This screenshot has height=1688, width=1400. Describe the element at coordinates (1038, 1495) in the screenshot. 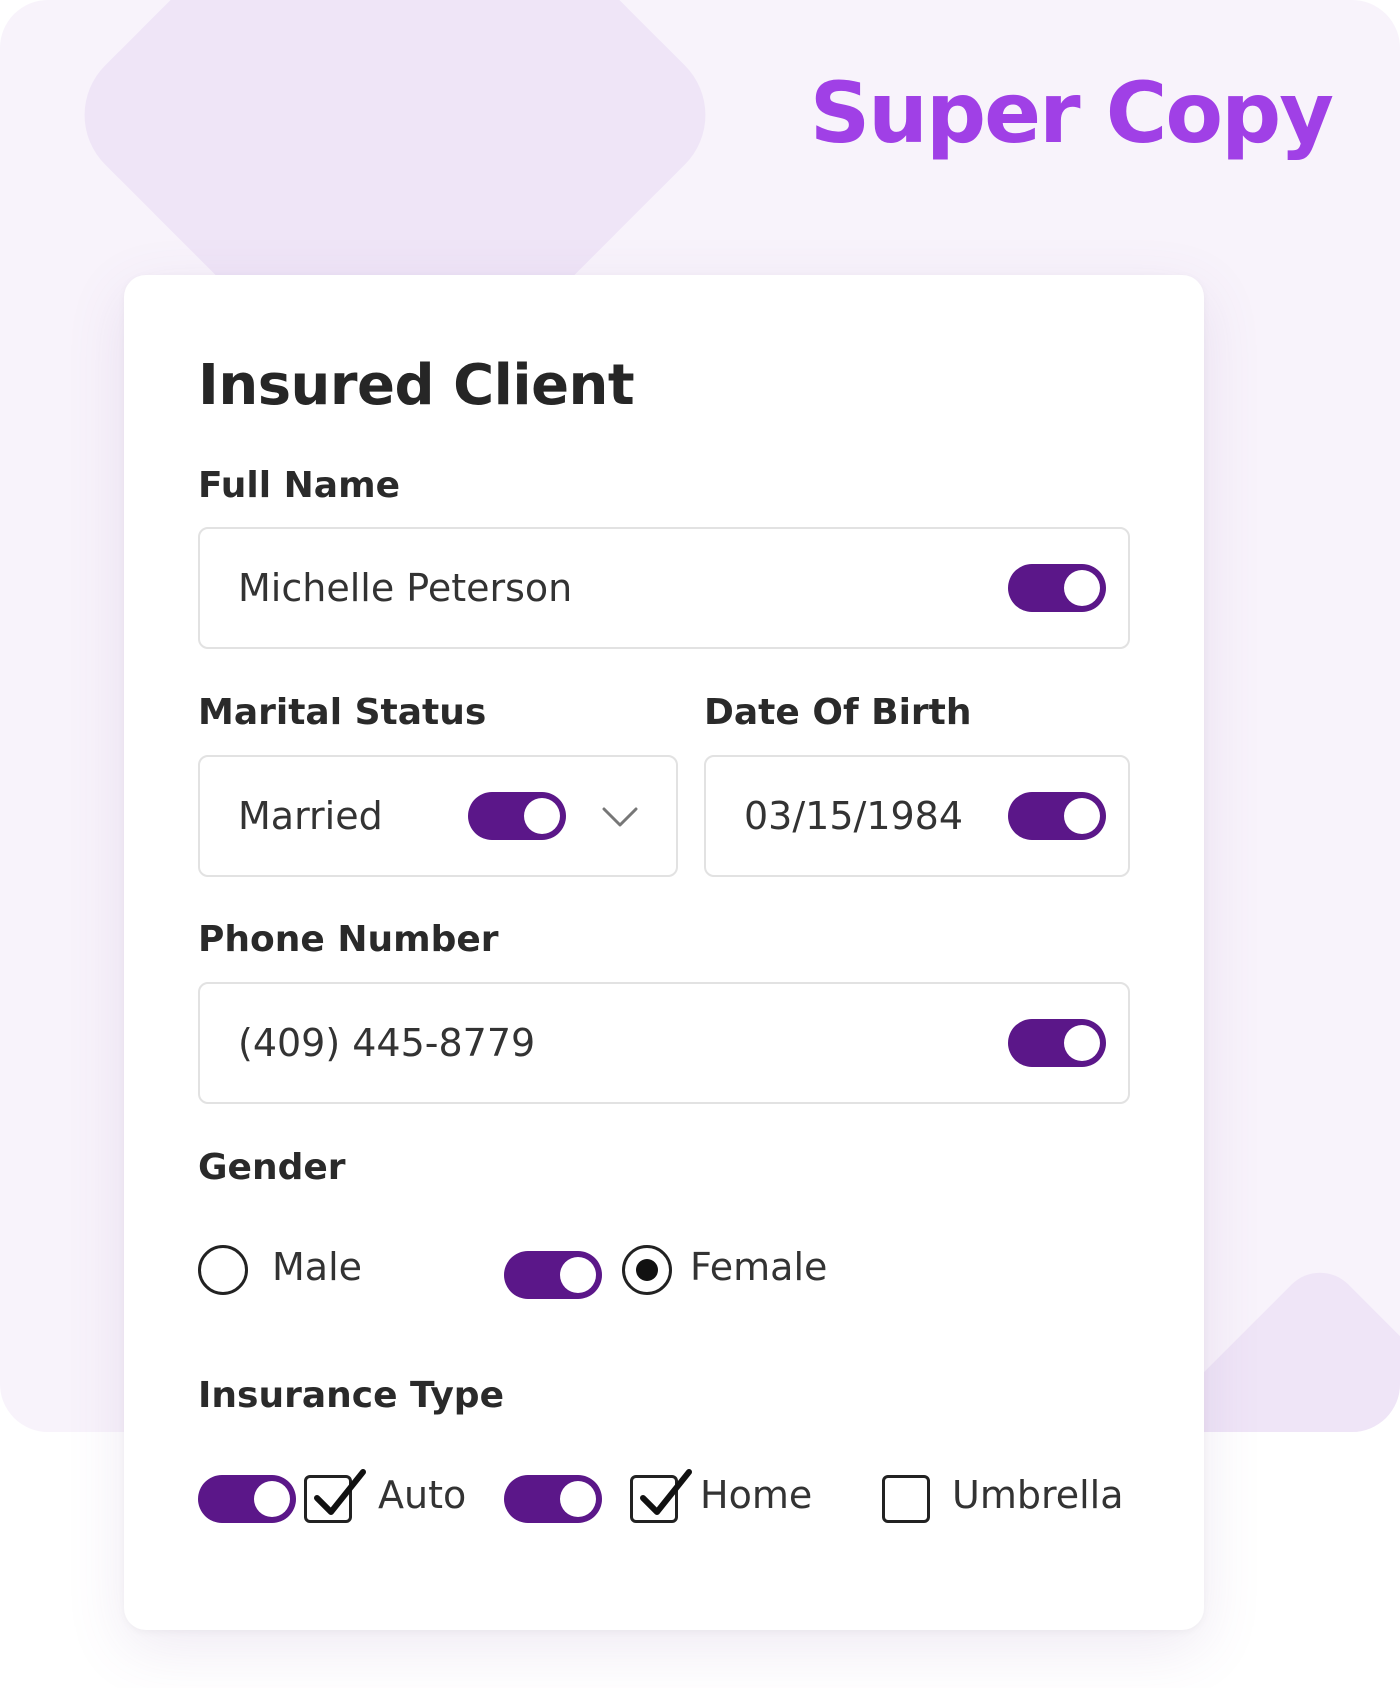

I see `insurance-option-label: Umbrella` at that location.